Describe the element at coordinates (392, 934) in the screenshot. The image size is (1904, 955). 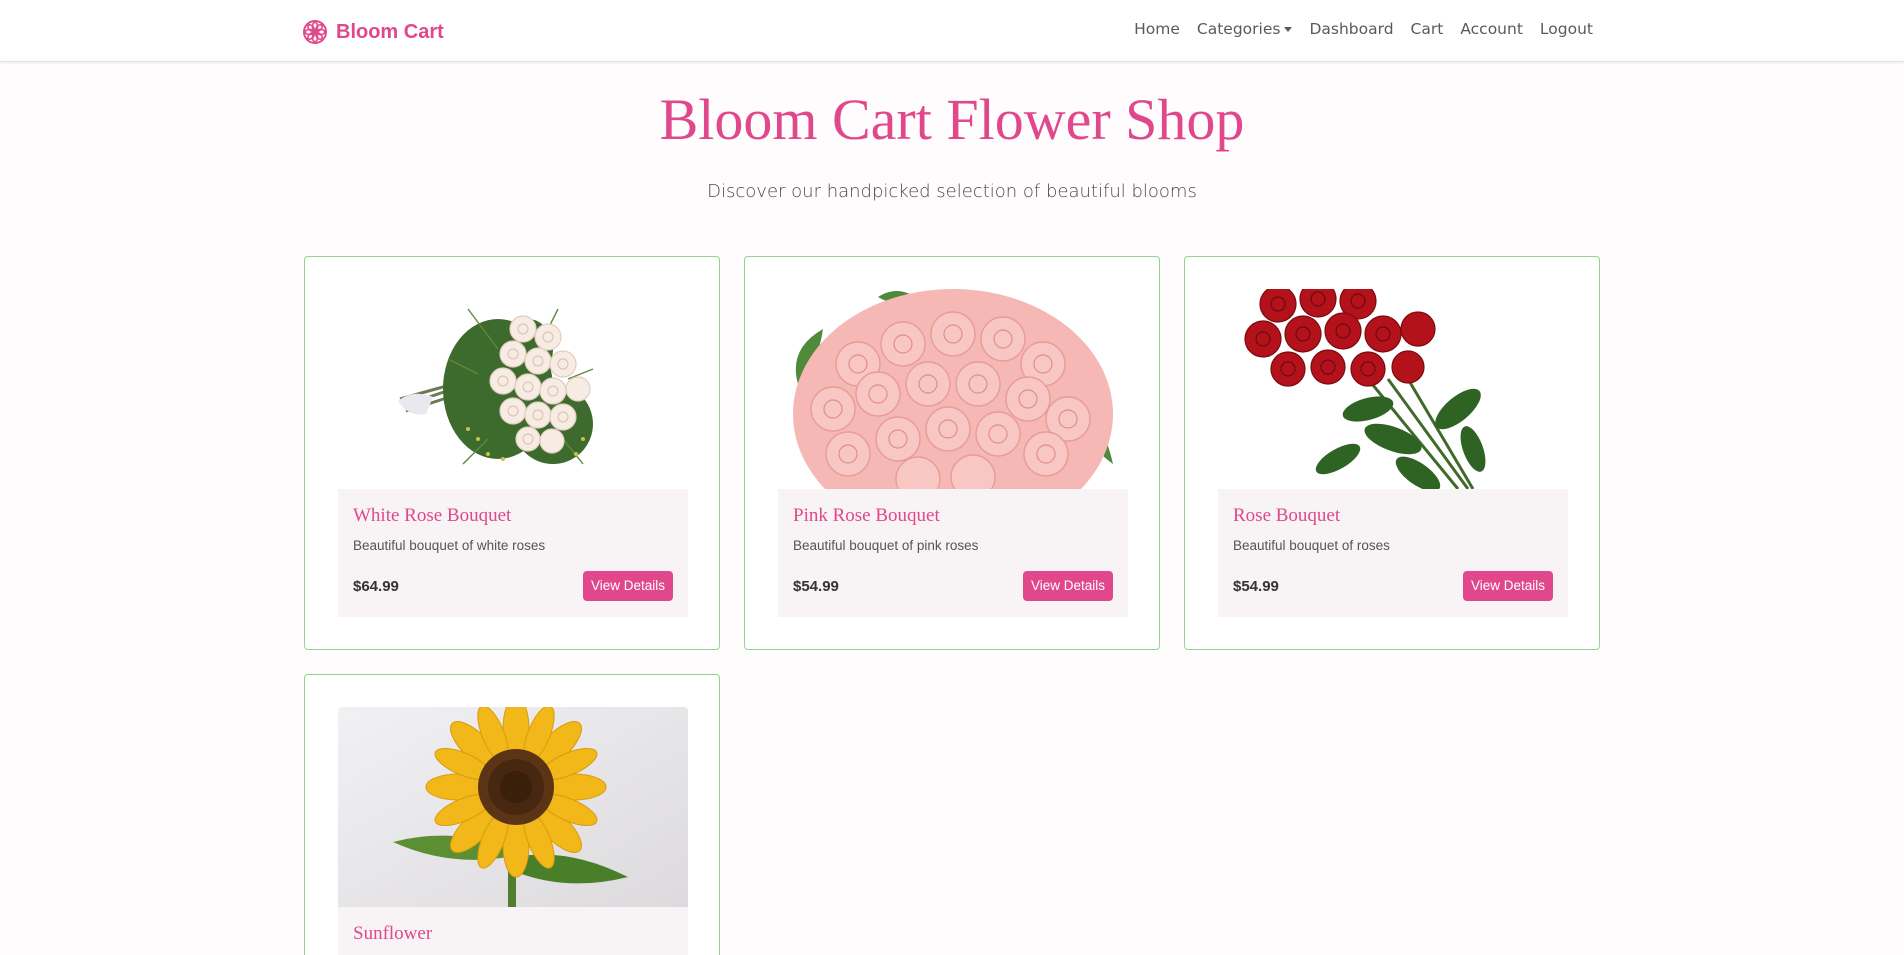
I see `product-title: Sunflower` at that location.